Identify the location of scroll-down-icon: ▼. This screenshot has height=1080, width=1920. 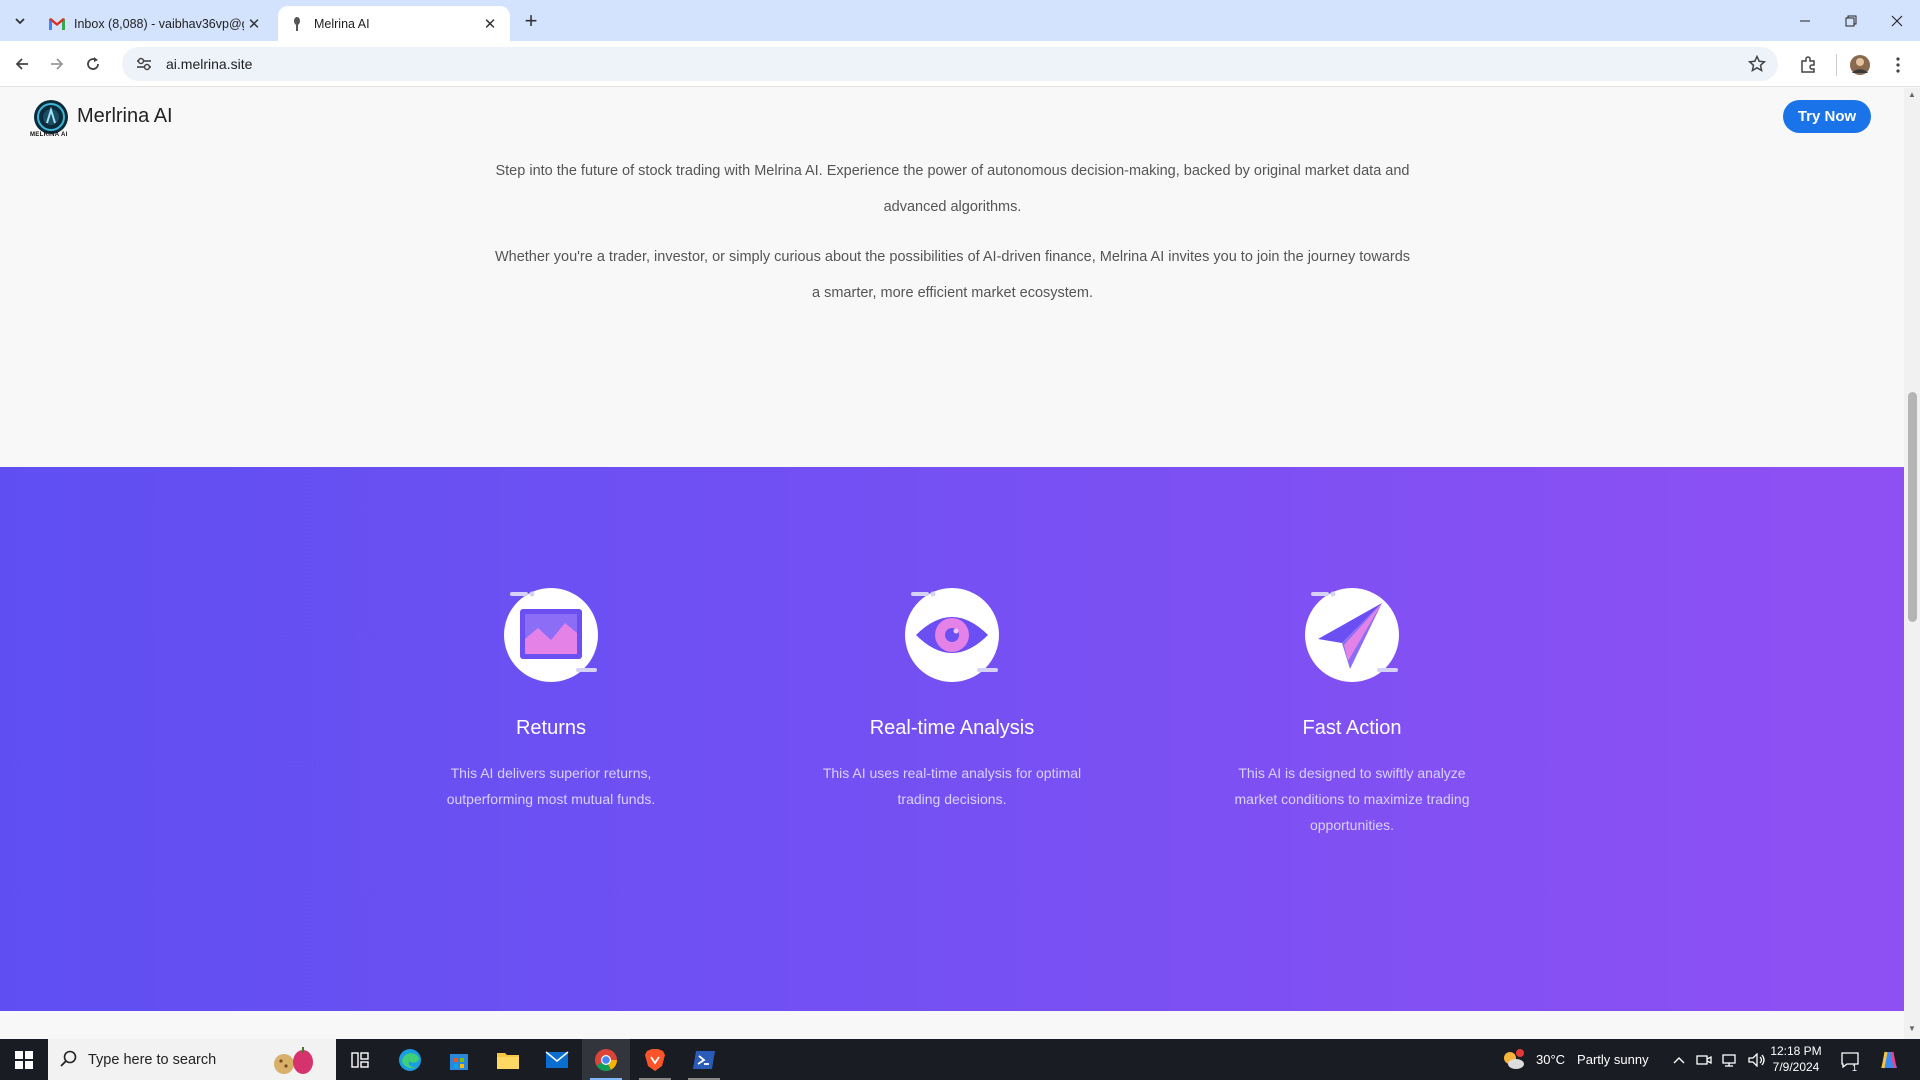
(1912, 1028).